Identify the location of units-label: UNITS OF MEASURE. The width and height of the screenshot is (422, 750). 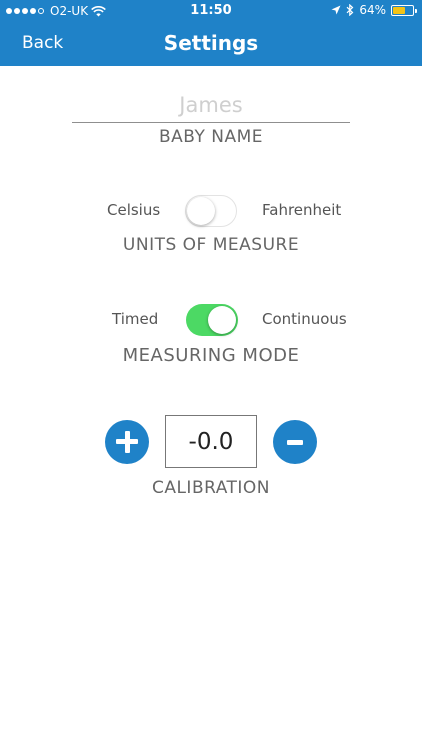
(211, 245).